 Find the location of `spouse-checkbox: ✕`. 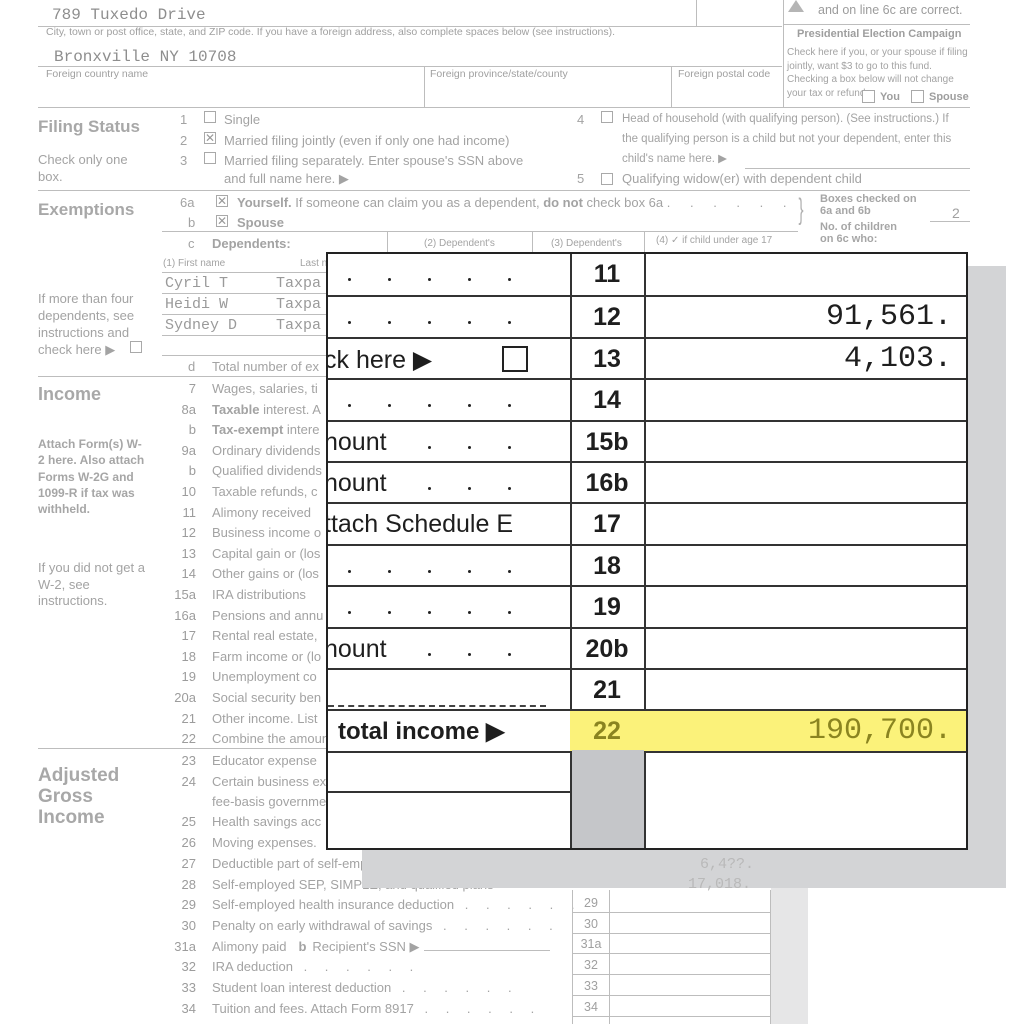

spouse-checkbox: ✕ is located at coordinates (222, 221).